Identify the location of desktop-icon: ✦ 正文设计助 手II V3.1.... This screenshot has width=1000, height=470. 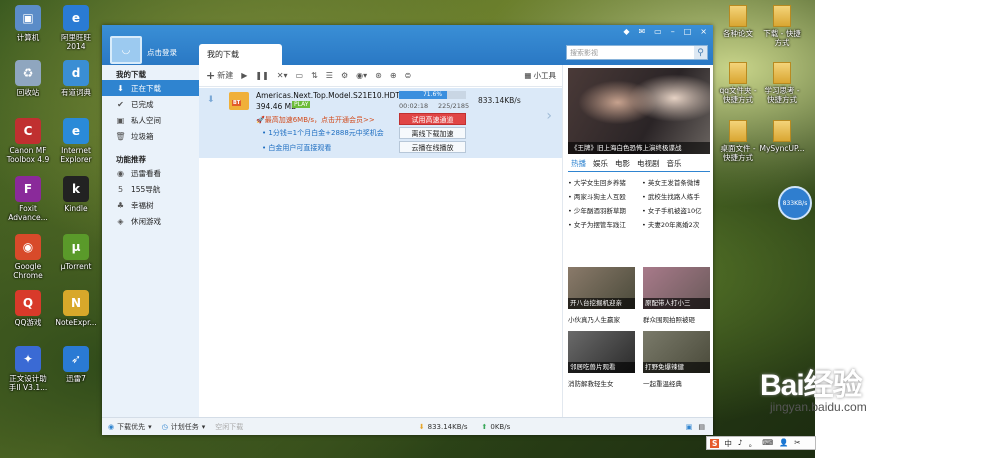
(28, 369).